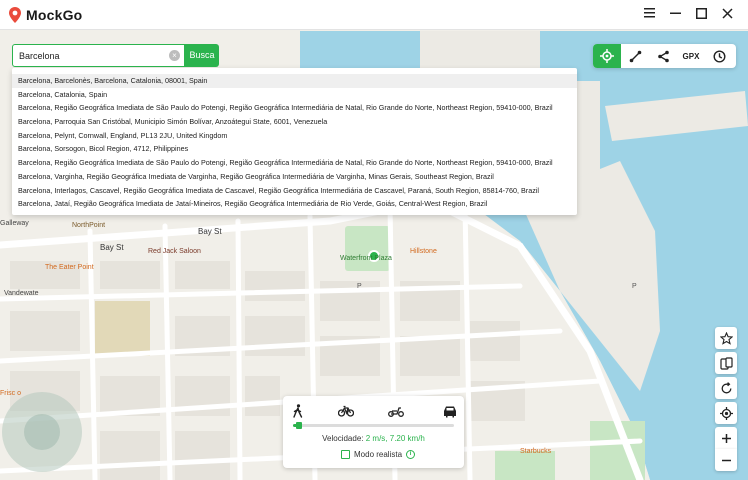  Describe the element at coordinates (298, 411) in the screenshot. I see `walk-icon` at that location.